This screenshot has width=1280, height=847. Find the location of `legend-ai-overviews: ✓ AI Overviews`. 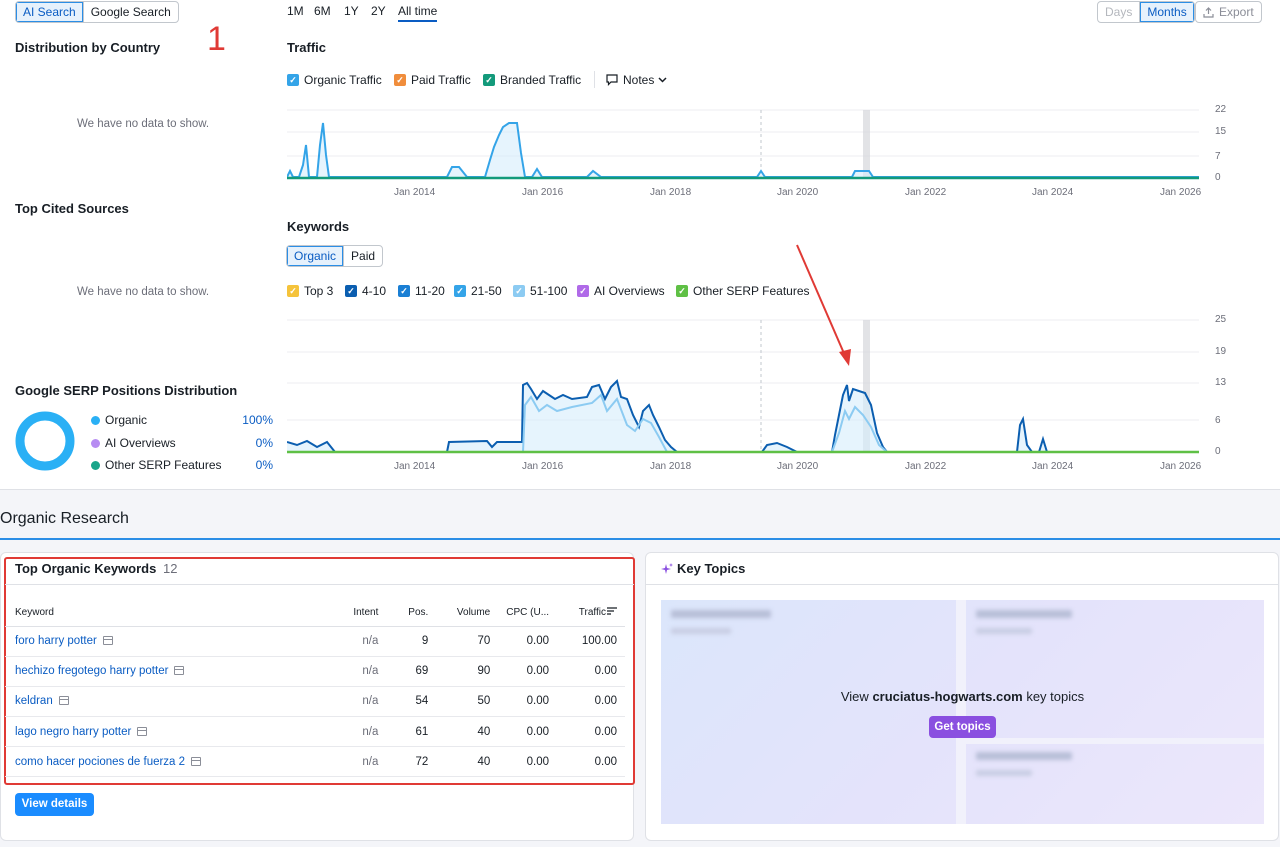

legend-ai-overviews: ✓ AI Overviews is located at coordinates (621, 291).